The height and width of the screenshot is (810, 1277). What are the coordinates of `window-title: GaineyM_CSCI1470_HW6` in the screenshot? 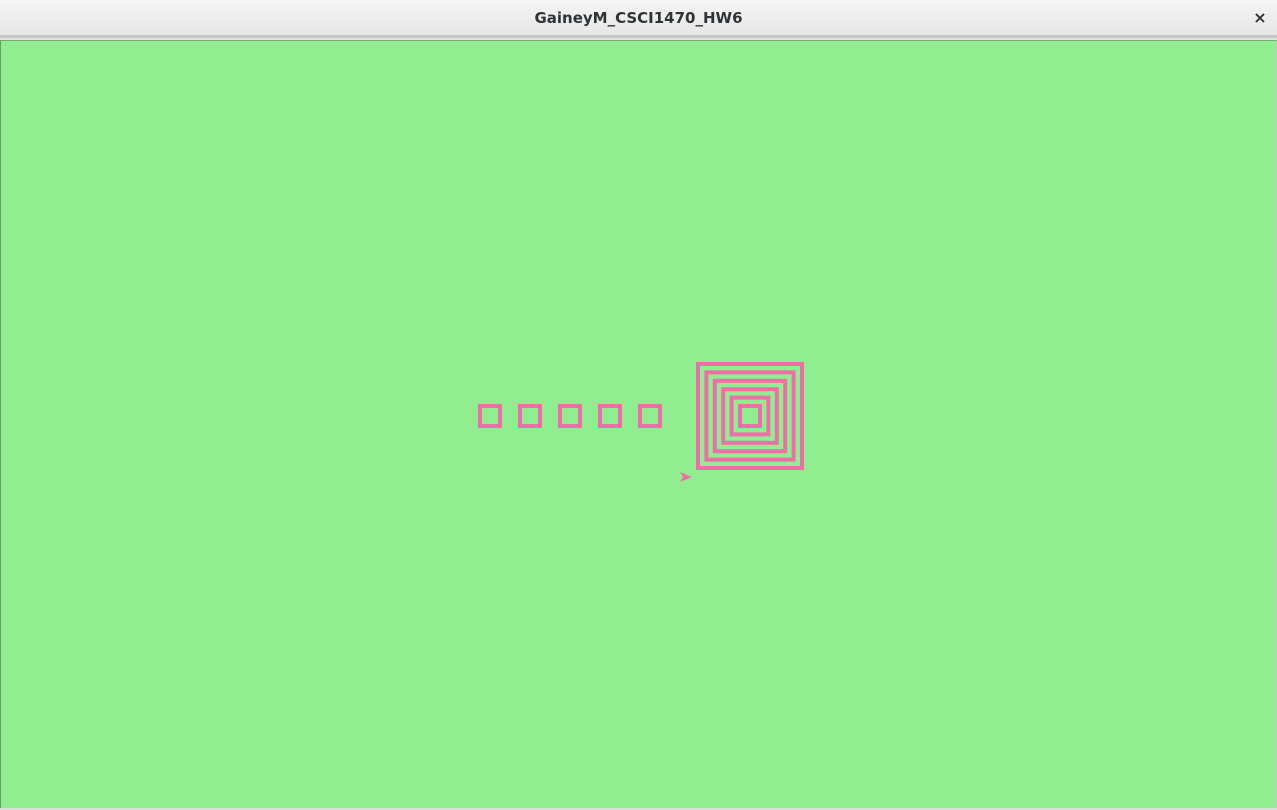 It's located at (638, 18).